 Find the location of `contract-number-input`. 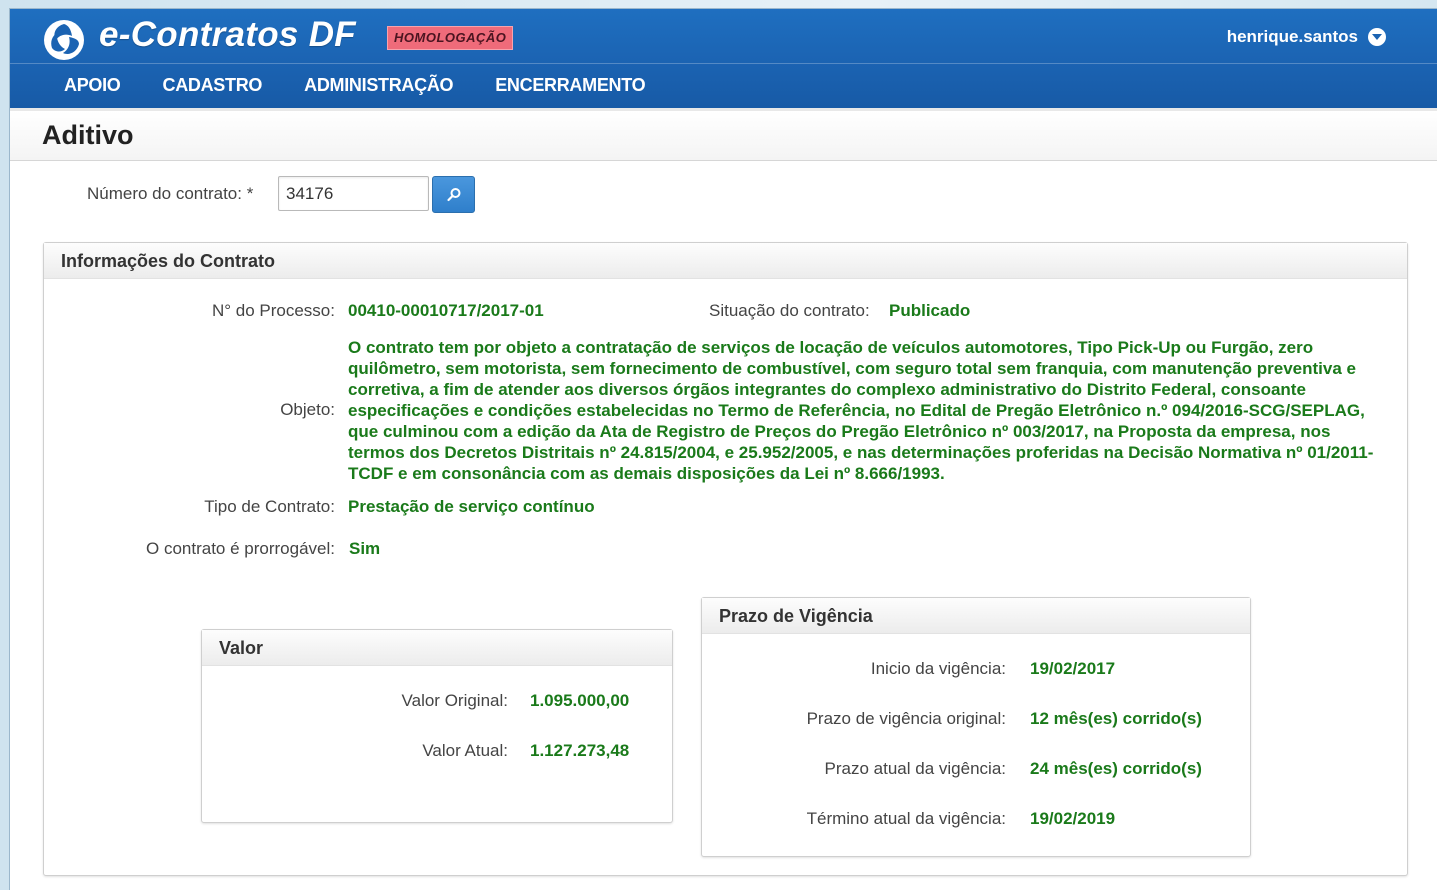

contract-number-input is located at coordinates (353, 193).